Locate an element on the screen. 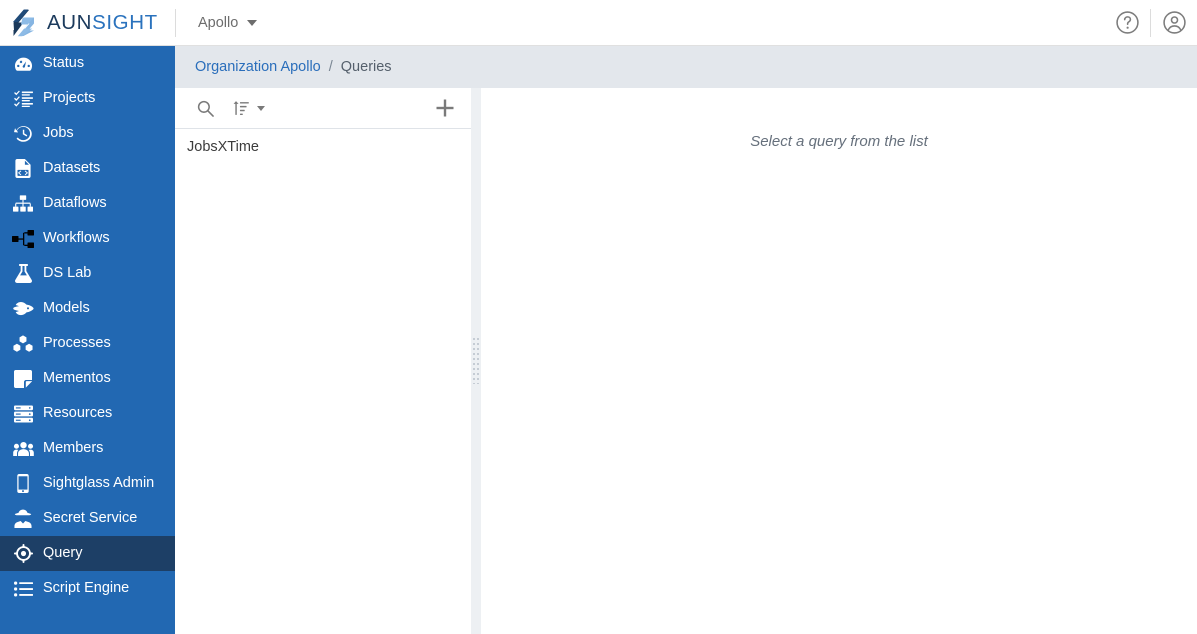  sidebar-item-script-engine: Script Engine is located at coordinates (87, 588).